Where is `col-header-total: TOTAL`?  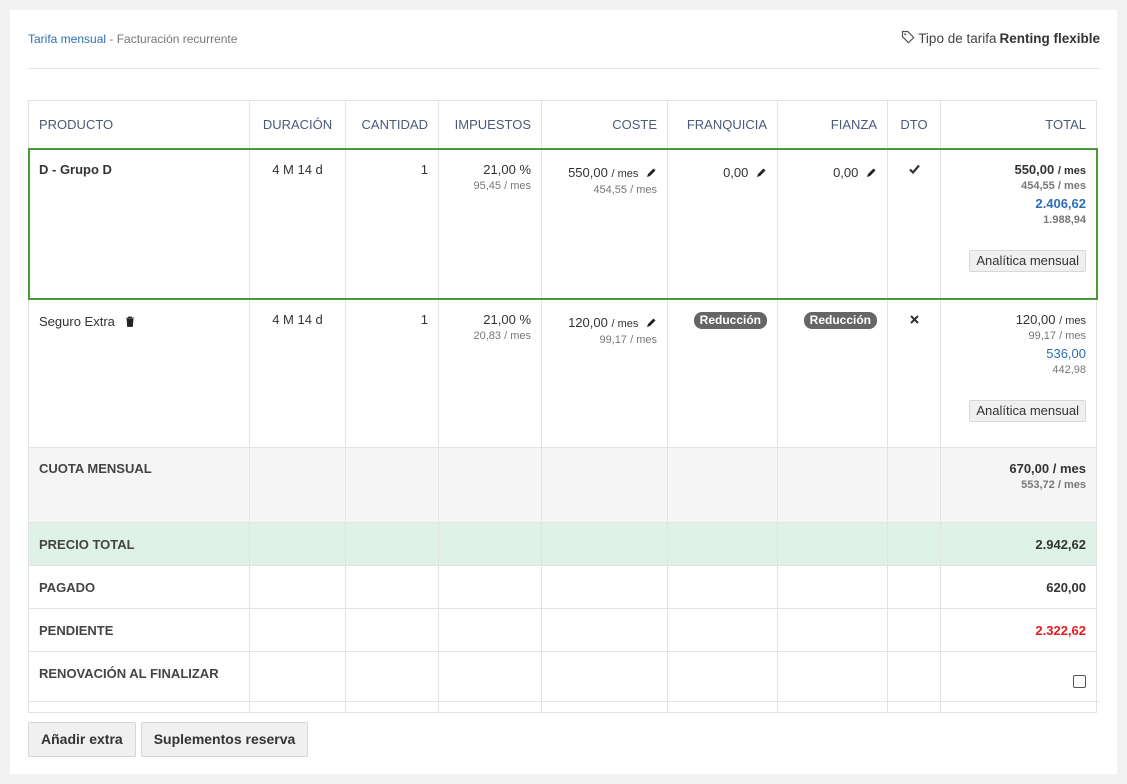
col-header-total: TOTAL is located at coordinates (1018, 124).